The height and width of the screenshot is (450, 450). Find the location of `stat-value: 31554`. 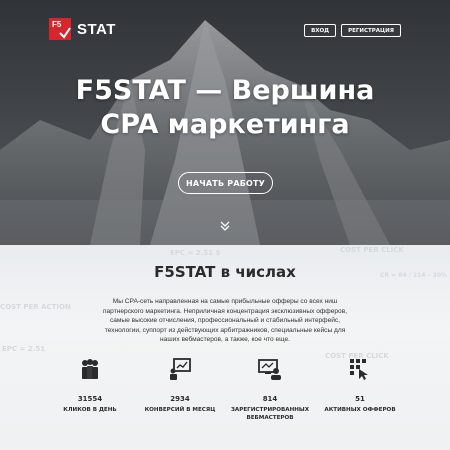

stat-value: 31554 is located at coordinates (90, 399).